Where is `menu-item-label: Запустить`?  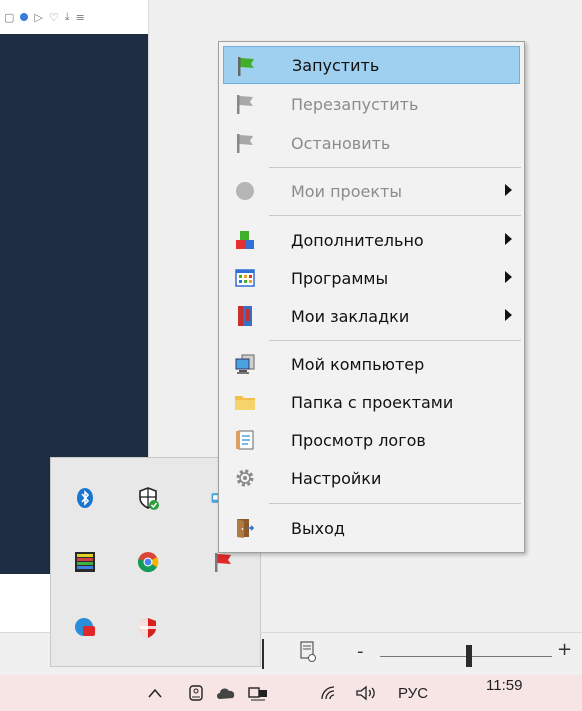 menu-item-label: Запустить is located at coordinates (336, 65).